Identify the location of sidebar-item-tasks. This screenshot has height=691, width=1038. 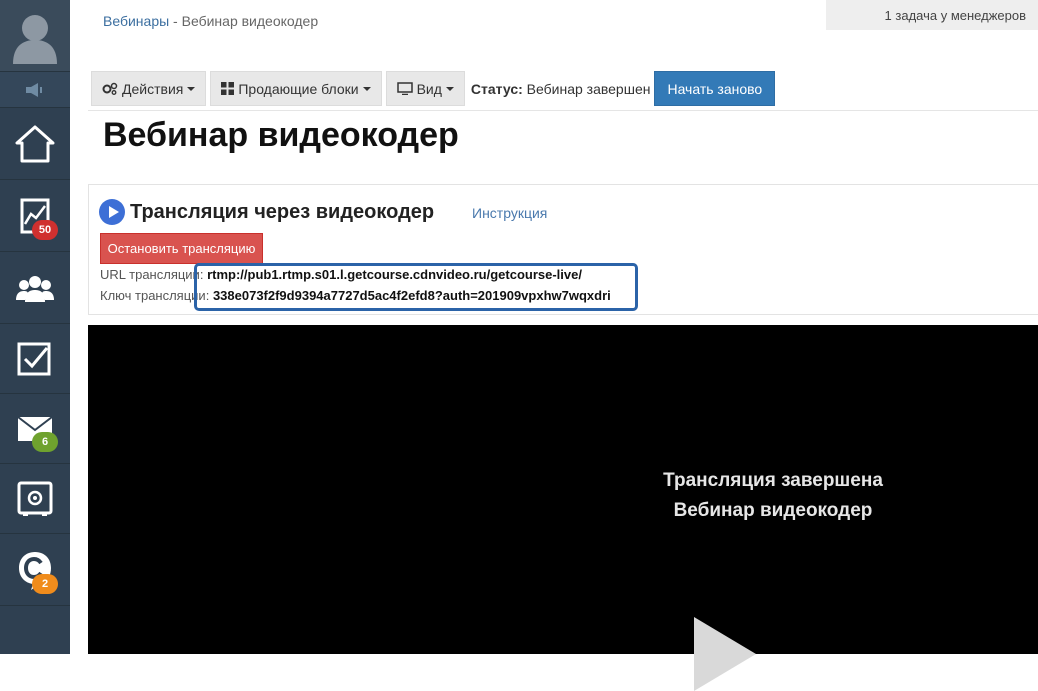
(35, 359).